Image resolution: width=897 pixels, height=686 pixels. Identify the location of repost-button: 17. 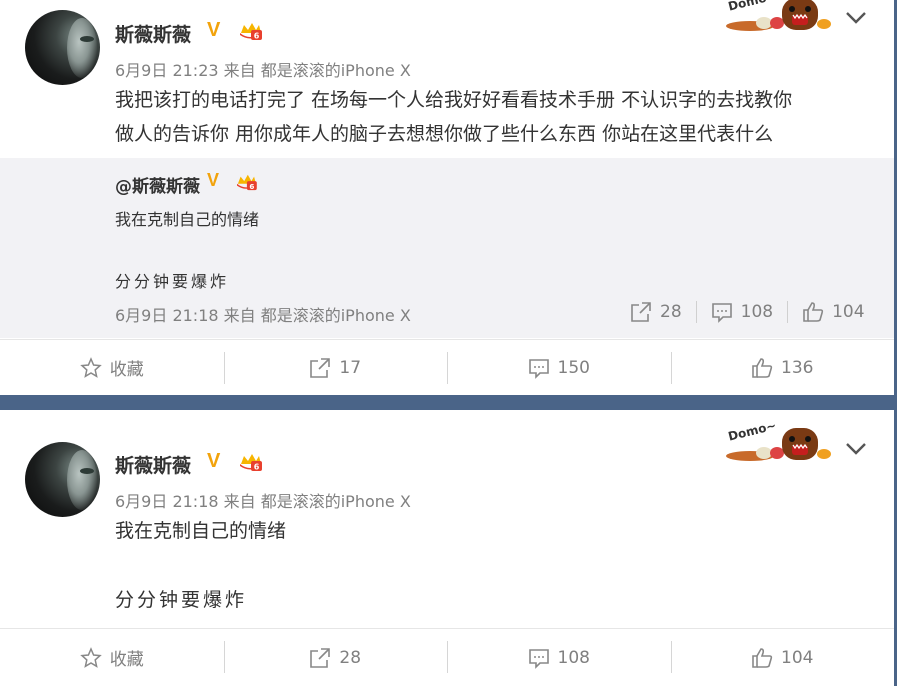
(335, 367).